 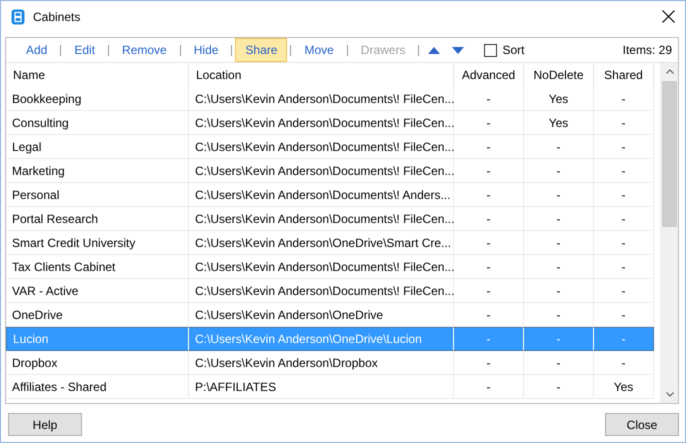 What do you see at coordinates (642, 424) in the screenshot?
I see `dialog-button: Close` at bounding box center [642, 424].